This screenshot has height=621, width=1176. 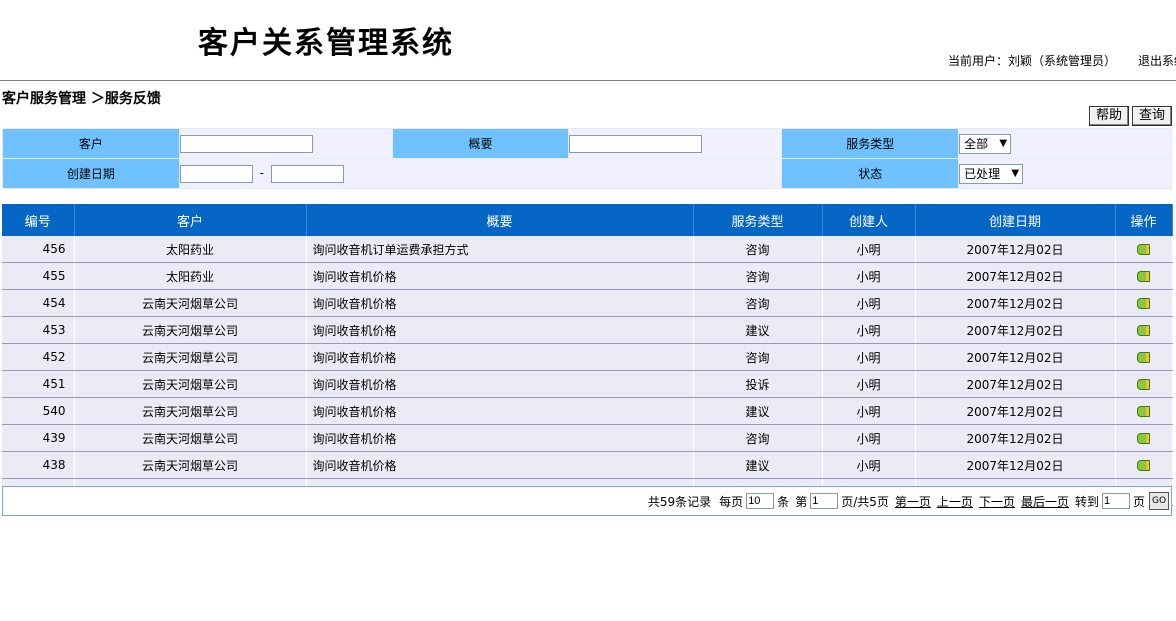 I want to click on row-id: 438, so click(x=38, y=465).